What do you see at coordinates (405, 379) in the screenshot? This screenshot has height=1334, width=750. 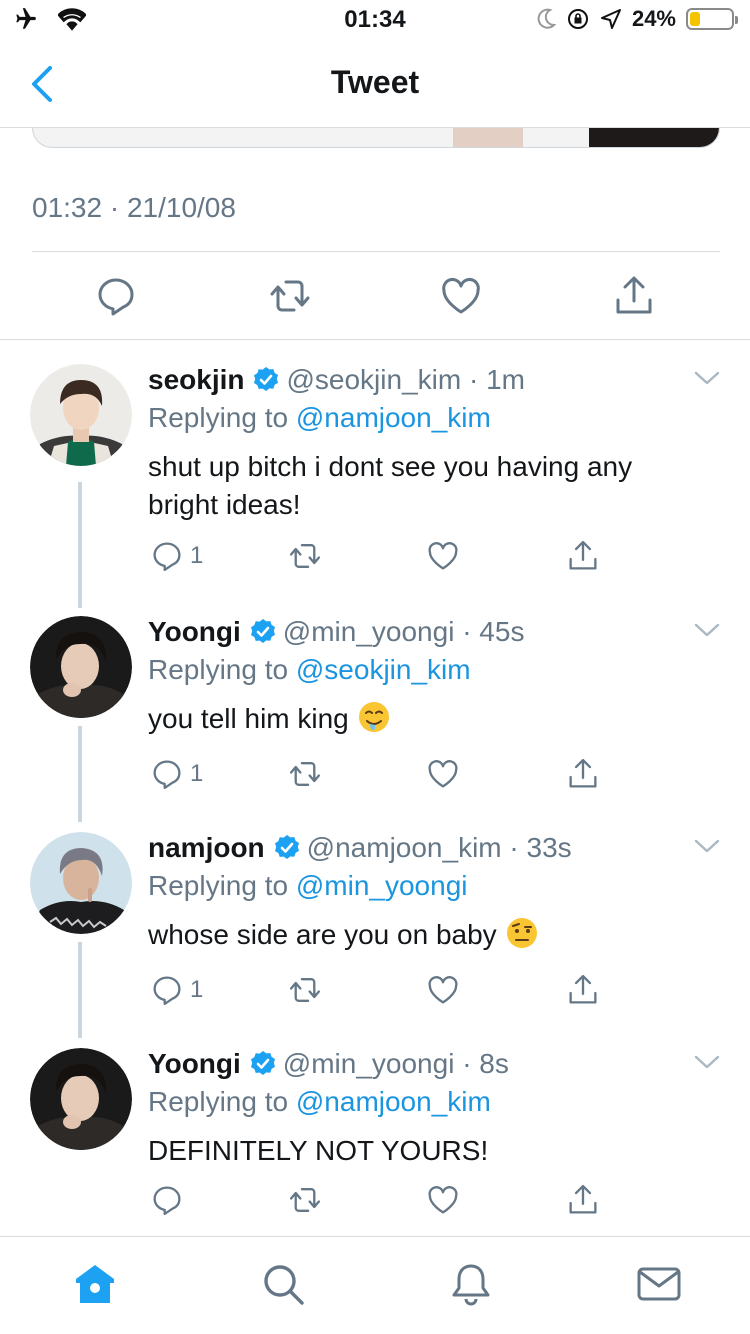 I see `handle-and-time: @seokjin_kim · 1m` at bounding box center [405, 379].